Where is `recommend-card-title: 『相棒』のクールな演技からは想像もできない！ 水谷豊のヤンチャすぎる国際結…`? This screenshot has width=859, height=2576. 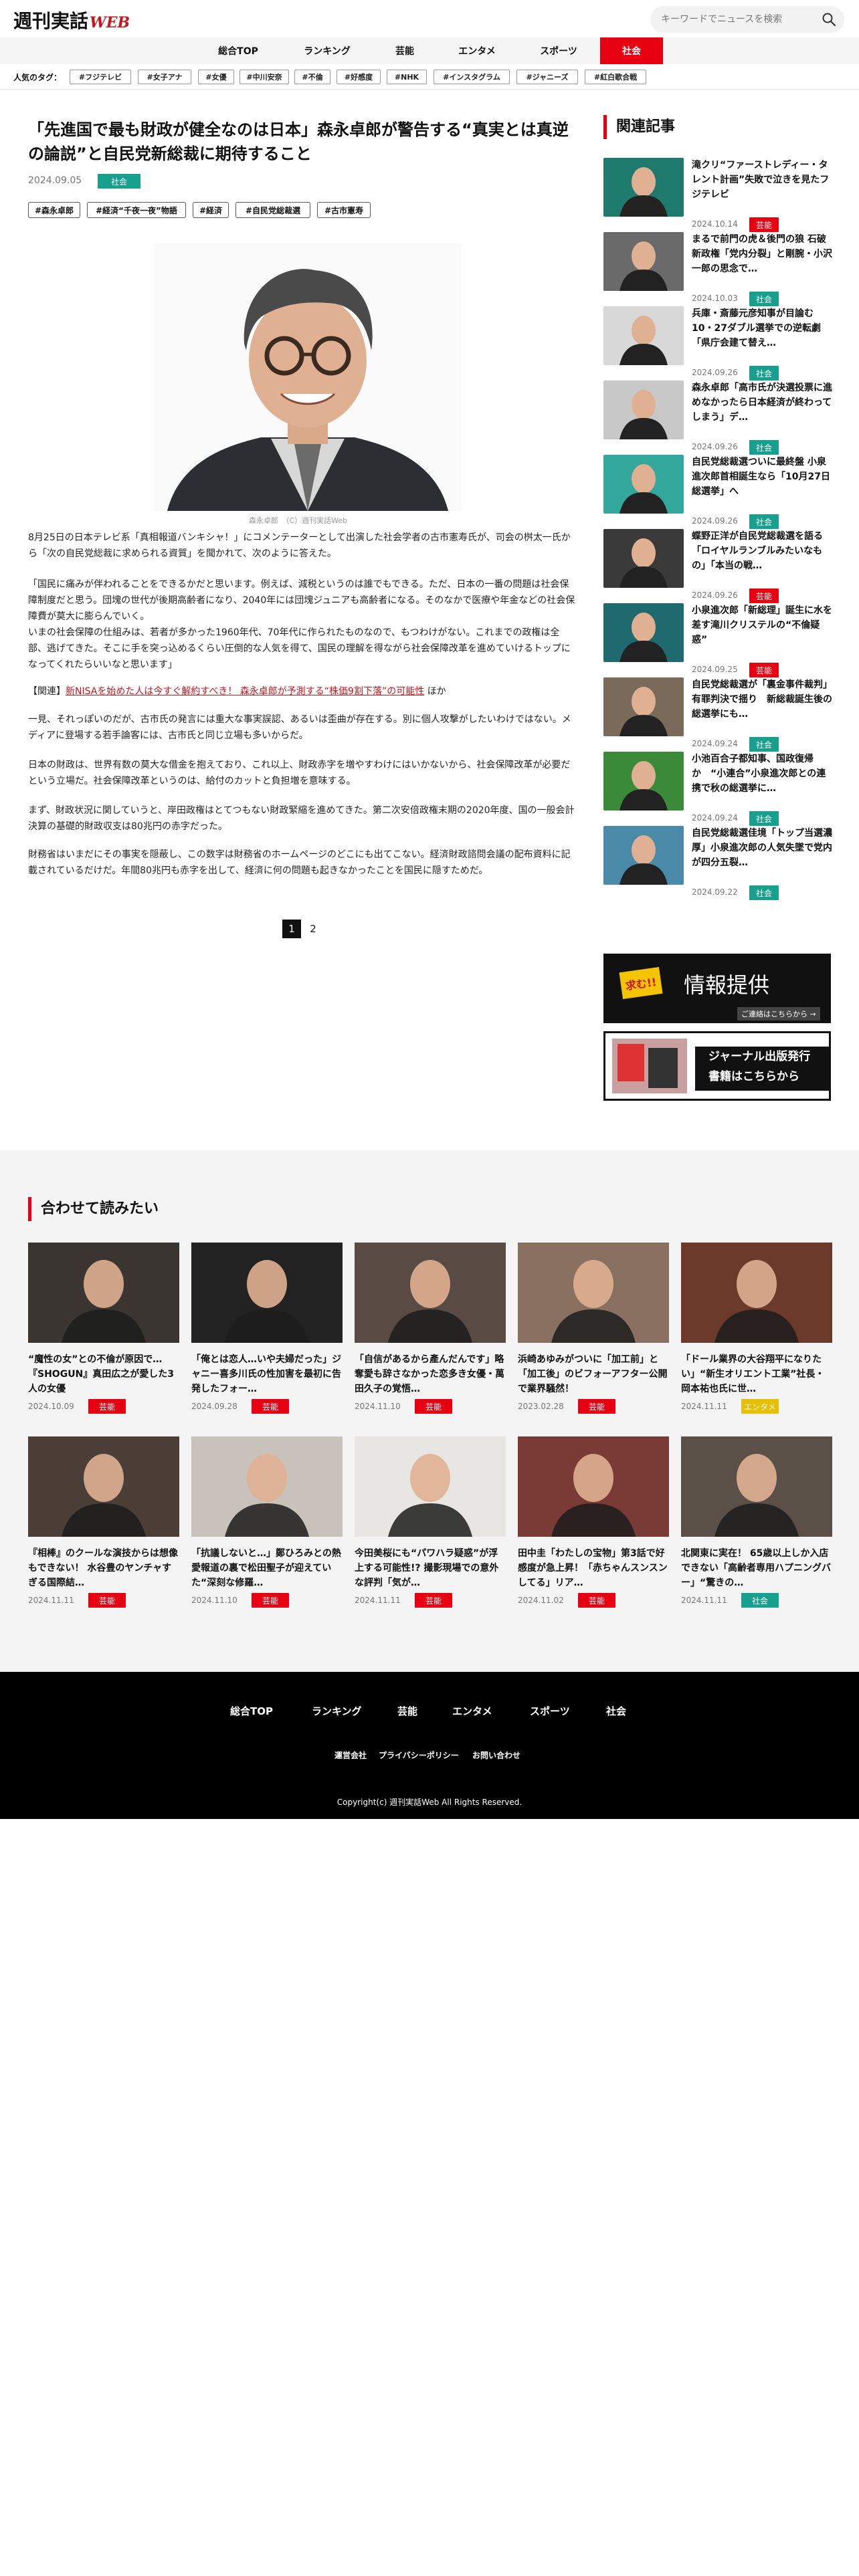 recommend-card-title: 『相棒』のクールな演技からは想像もできない！ 水谷豊のヤンチャすぎる国際結… is located at coordinates (103, 1568).